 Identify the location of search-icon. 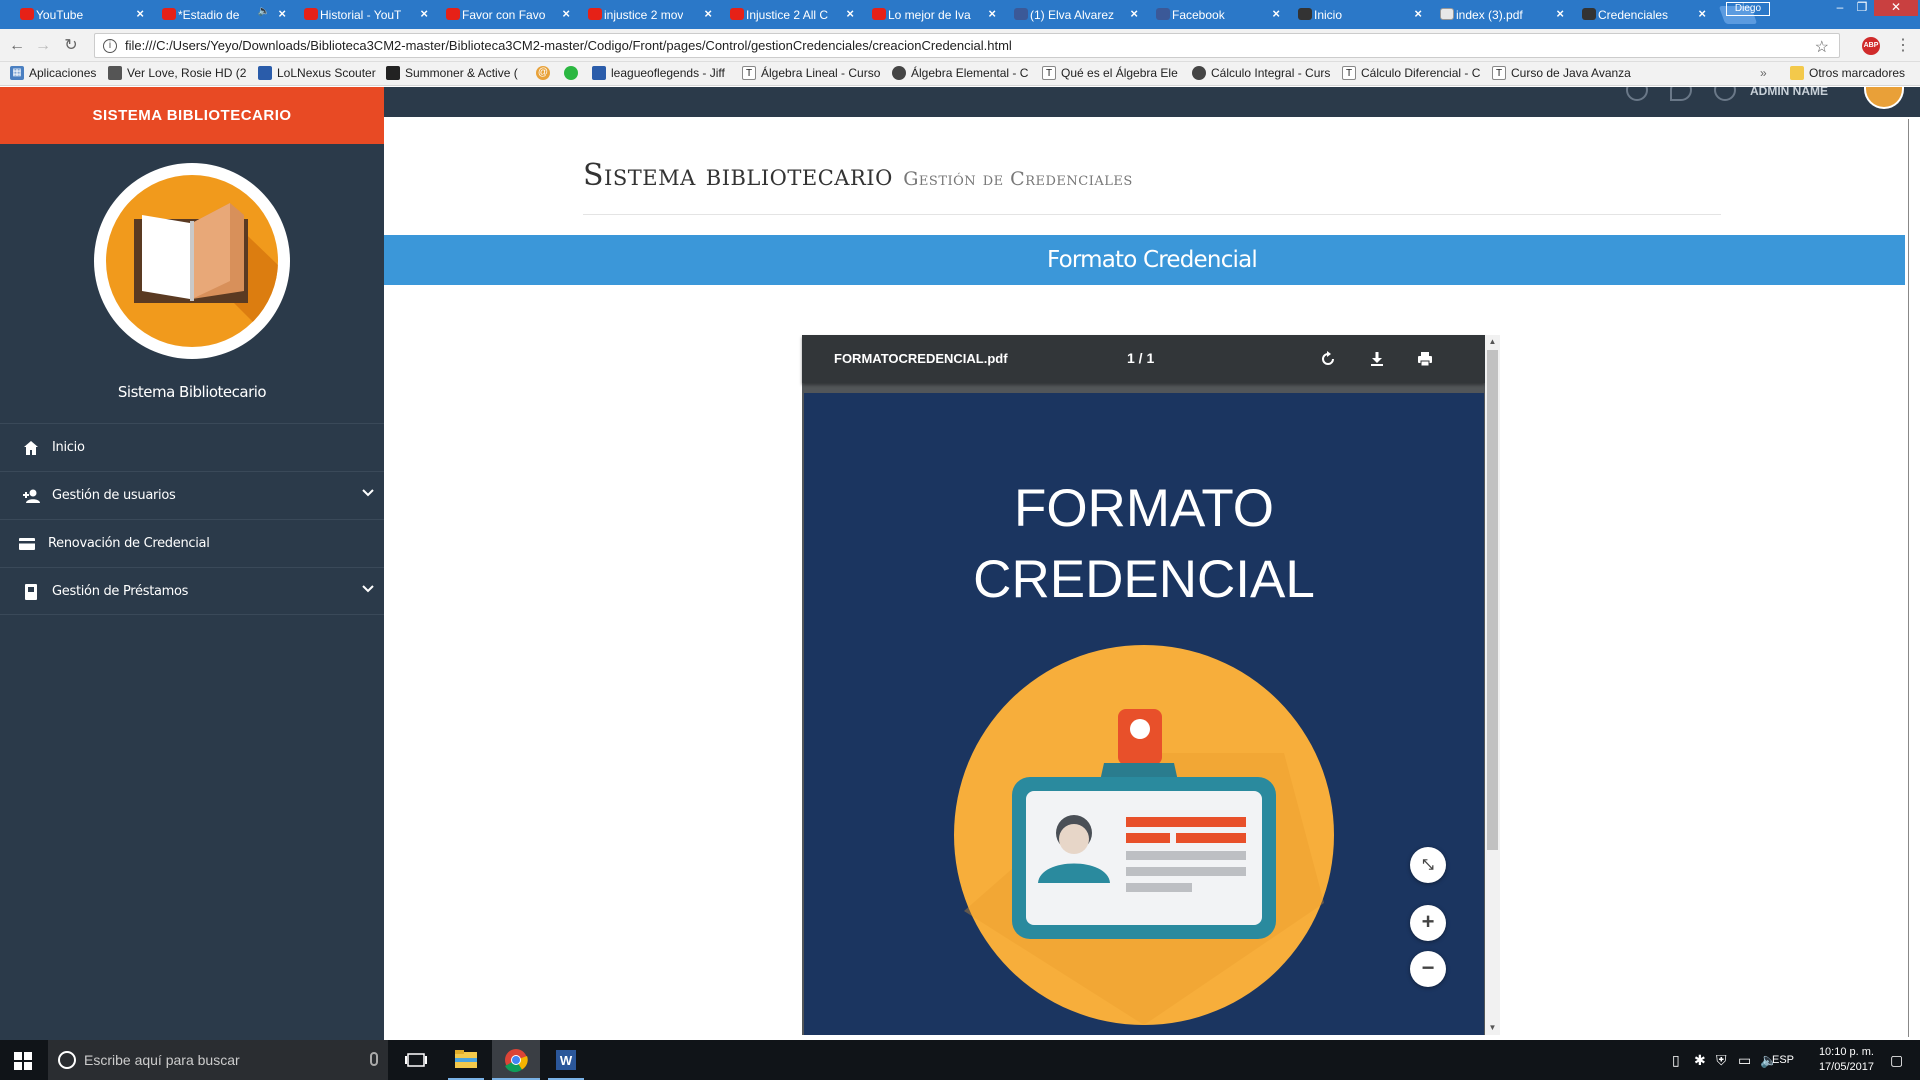
(1681, 94).